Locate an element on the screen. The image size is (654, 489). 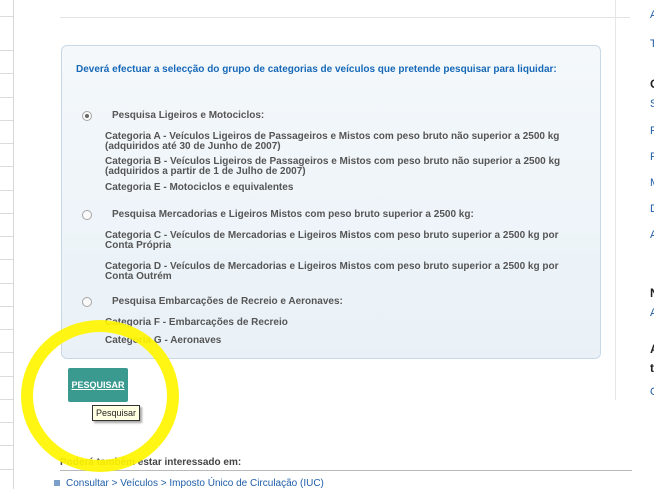
right-column-heading: A is located at coordinates (652, 349).